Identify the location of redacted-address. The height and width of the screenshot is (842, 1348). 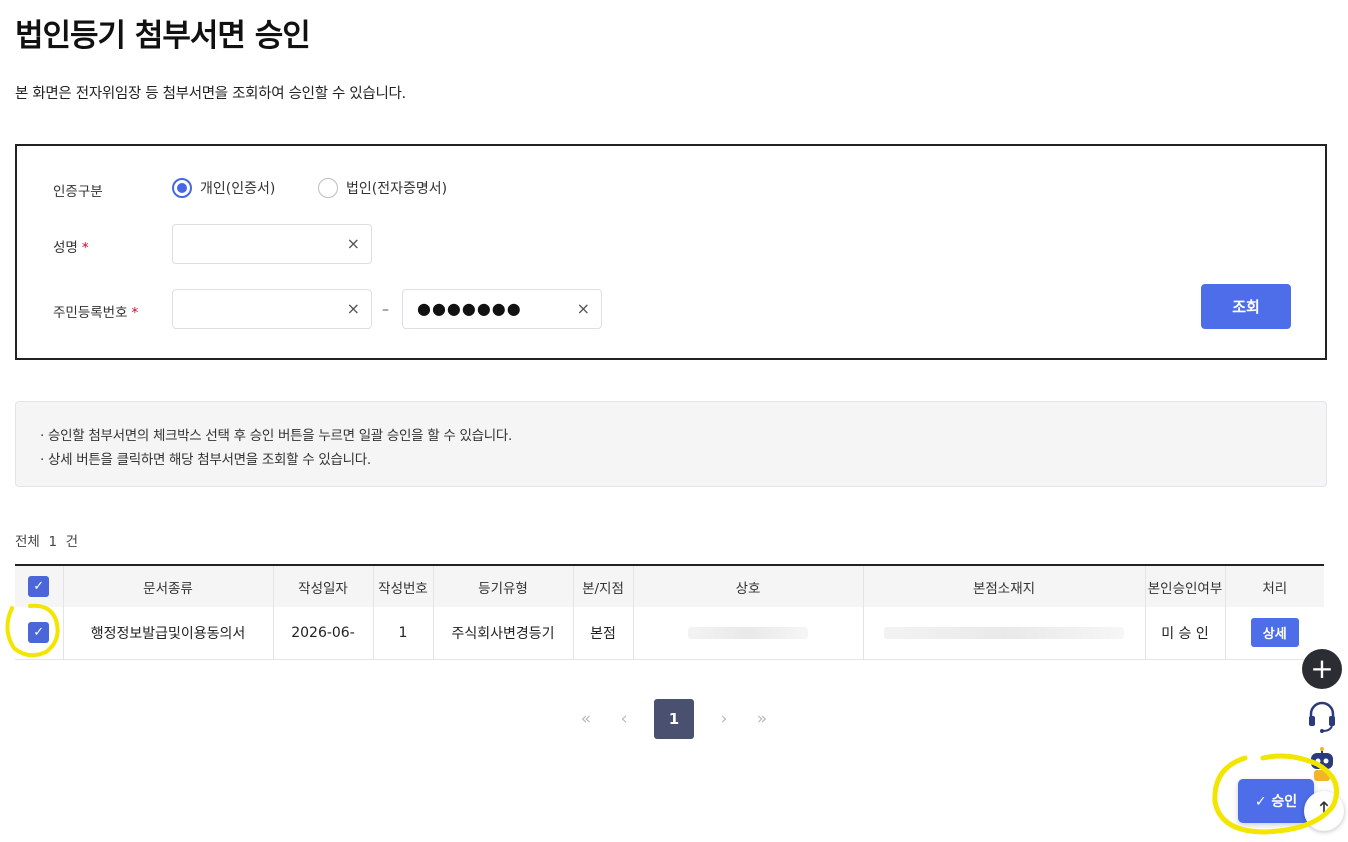
(1004, 632).